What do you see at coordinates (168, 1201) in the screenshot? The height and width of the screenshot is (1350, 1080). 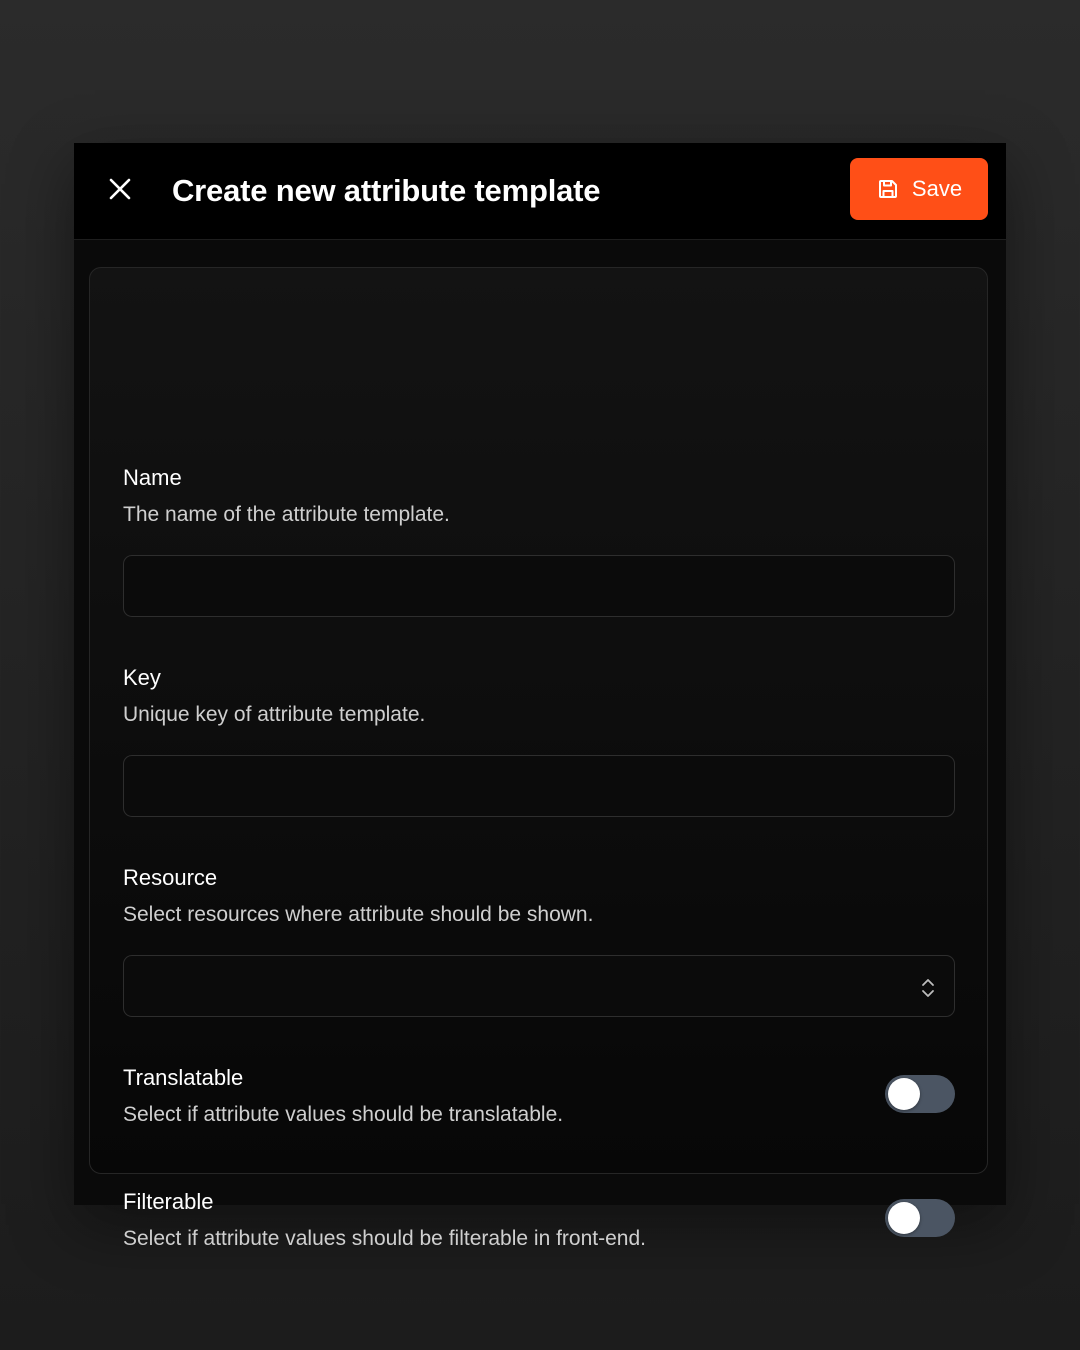 I see `filterable-label: Filterable` at bounding box center [168, 1201].